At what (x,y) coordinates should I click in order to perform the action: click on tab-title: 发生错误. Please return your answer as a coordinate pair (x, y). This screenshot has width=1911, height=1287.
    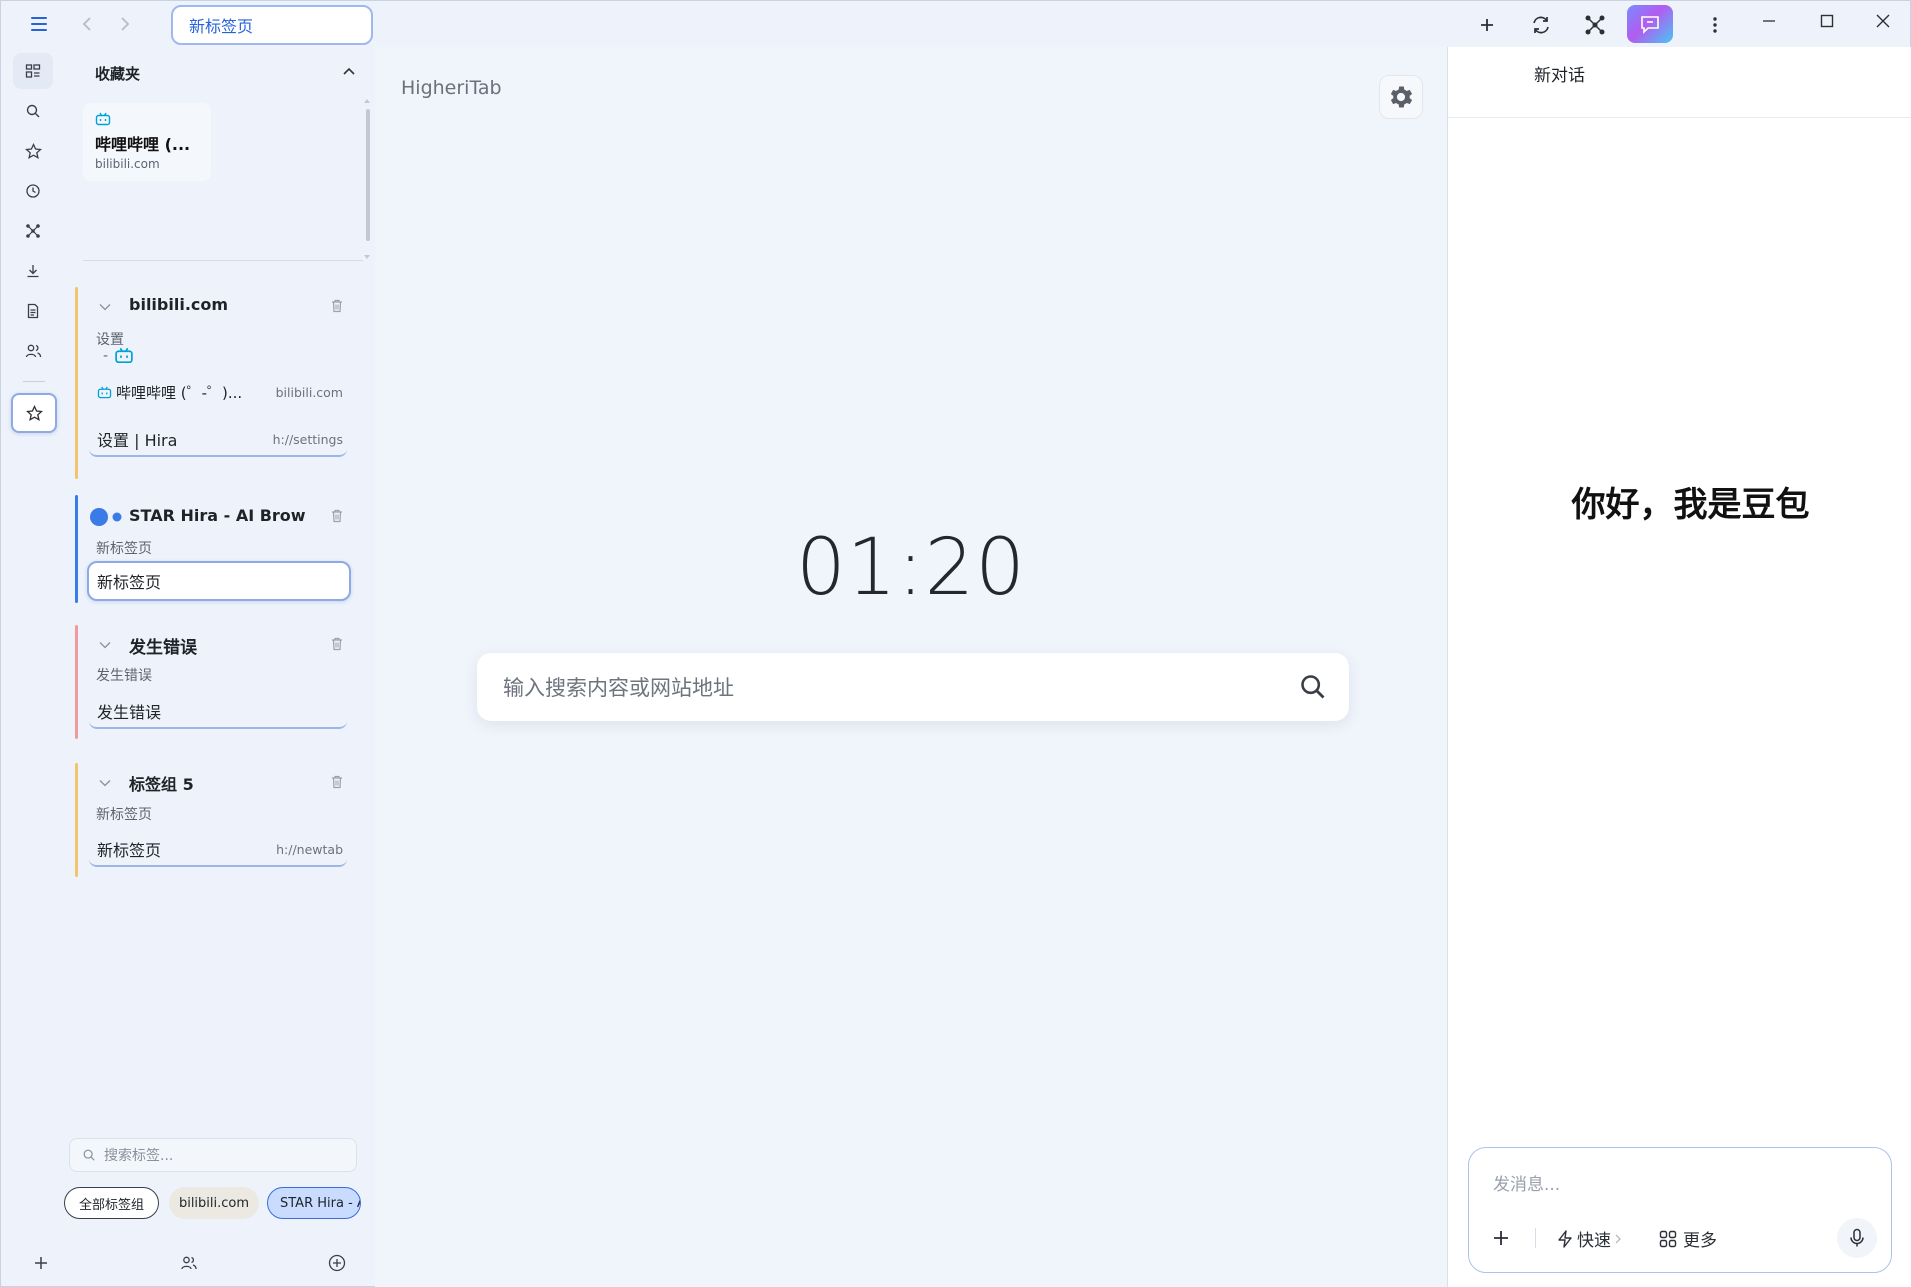
    Looking at the image, I should click on (129, 712).